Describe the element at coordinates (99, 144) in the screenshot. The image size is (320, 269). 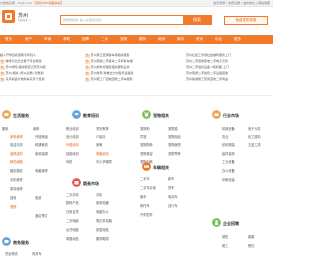
I see `category-link: 家教` at that location.